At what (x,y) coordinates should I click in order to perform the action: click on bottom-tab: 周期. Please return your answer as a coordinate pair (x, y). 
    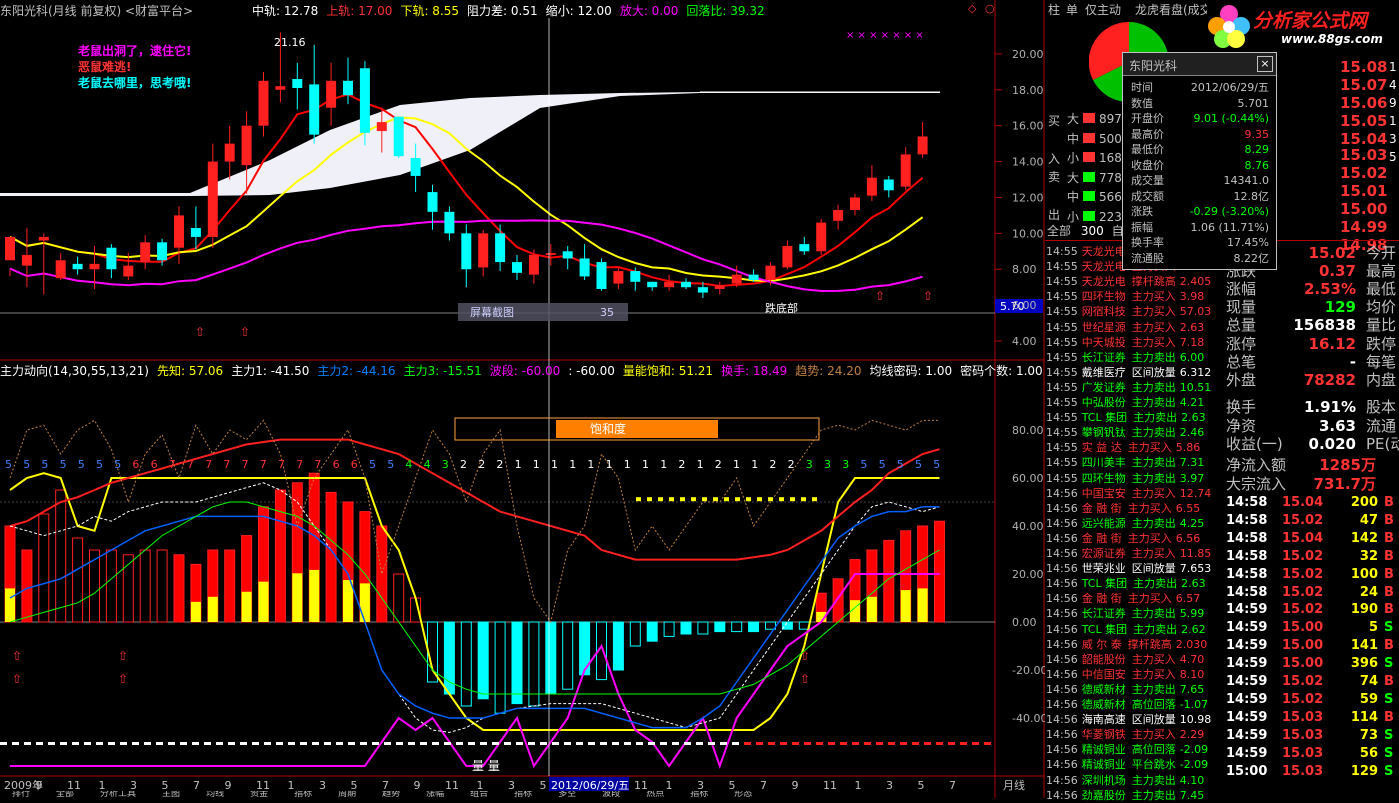
    Looking at the image, I should click on (347, 794).